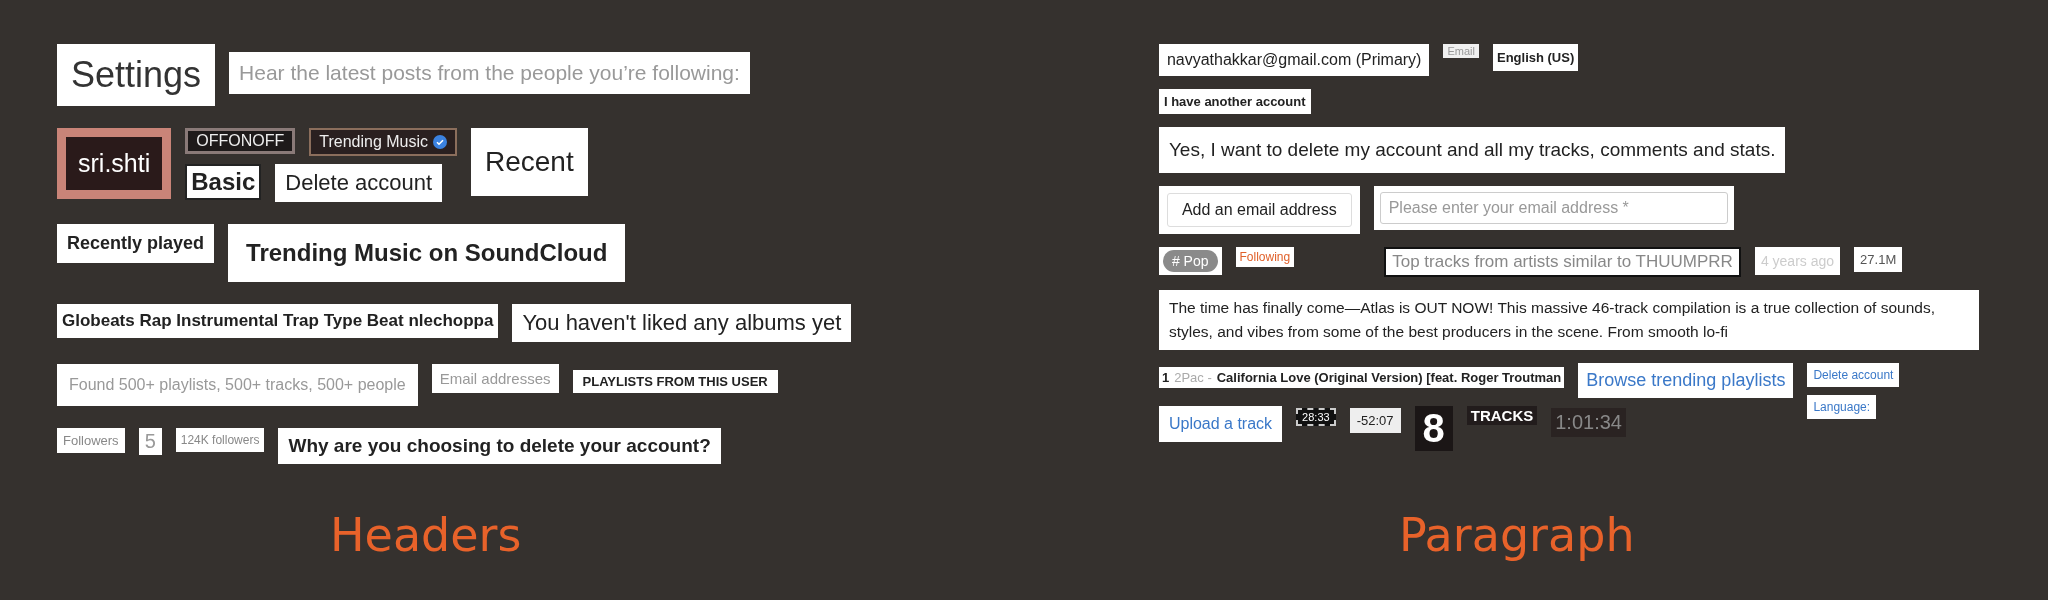  What do you see at coordinates (427, 253) in the screenshot?
I see `heading-text: Trending Music on SoundCloud` at bounding box center [427, 253].